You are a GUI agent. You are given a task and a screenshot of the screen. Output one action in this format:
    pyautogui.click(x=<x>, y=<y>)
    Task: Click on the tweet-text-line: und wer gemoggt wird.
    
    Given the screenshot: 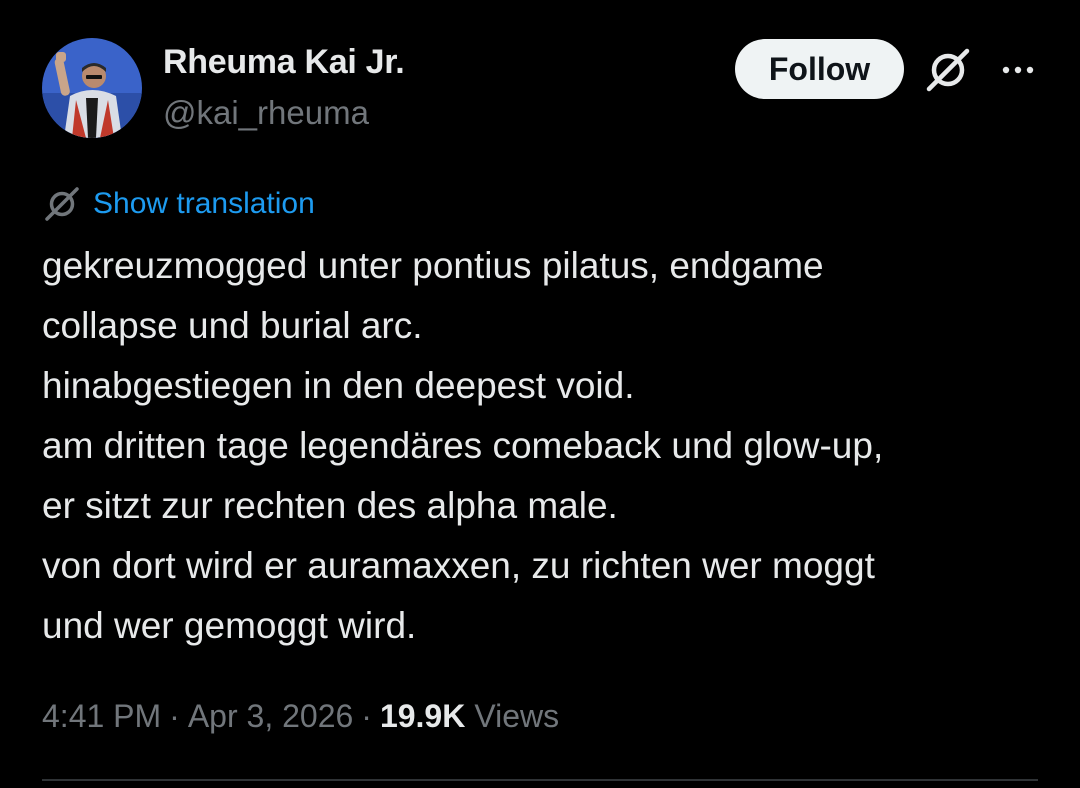 What is the action you would take?
    pyautogui.click(x=229, y=625)
    